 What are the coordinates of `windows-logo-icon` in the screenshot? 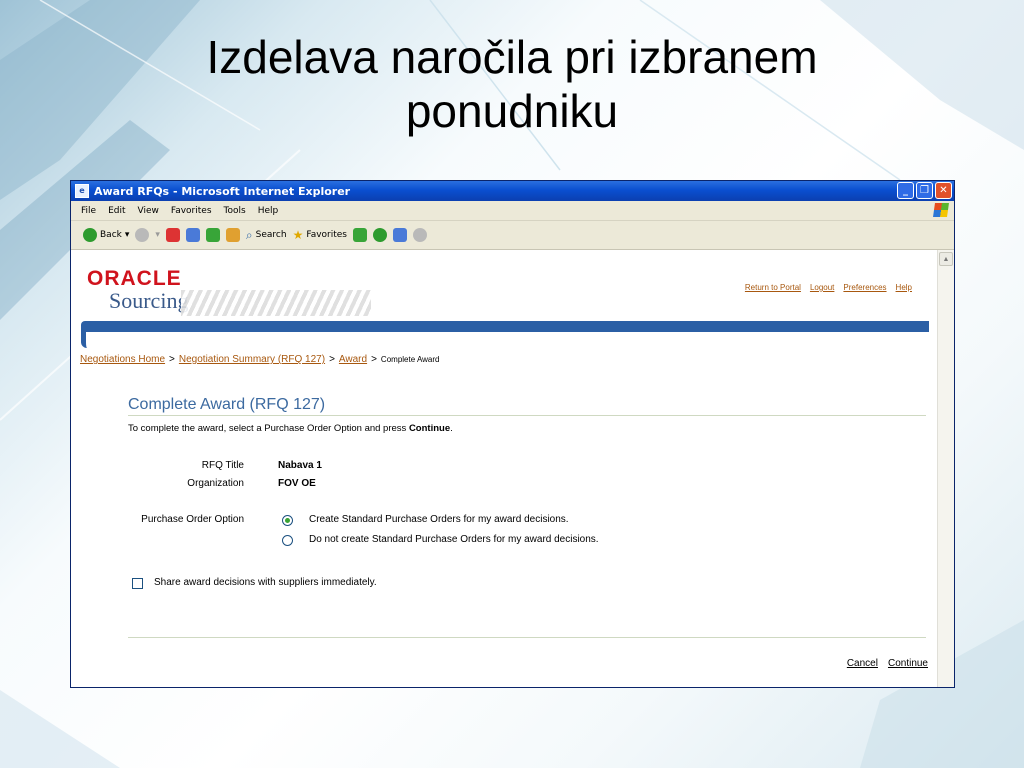 It's located at (941, 210).